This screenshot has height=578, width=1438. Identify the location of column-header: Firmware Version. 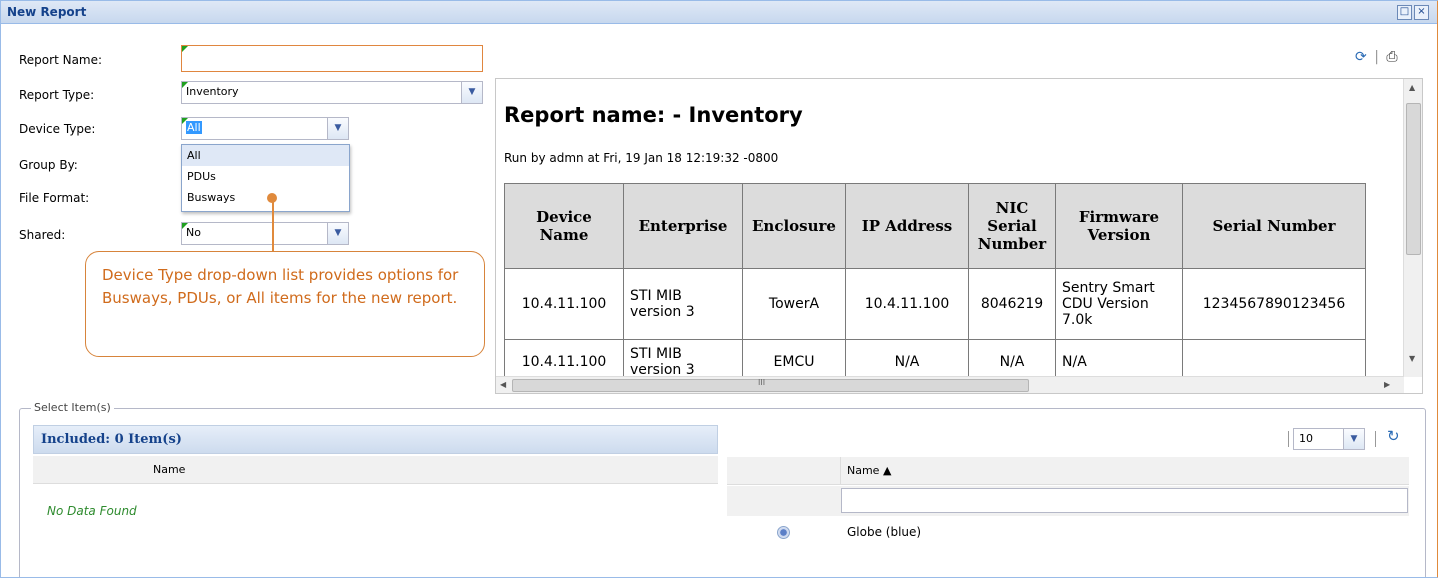
(1119, 226).